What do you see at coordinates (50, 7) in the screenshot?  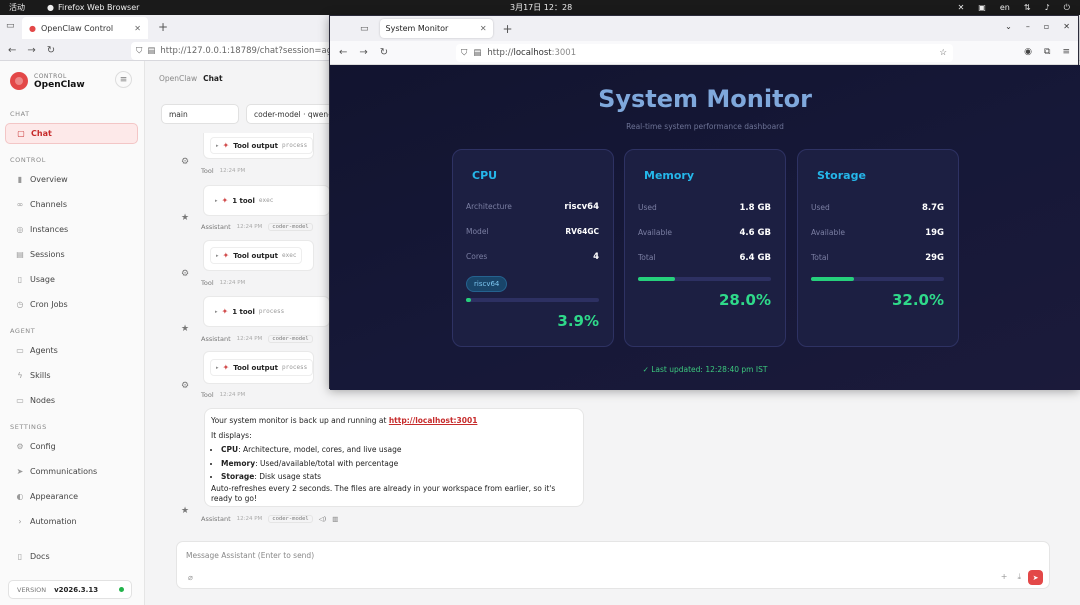 I see `firefox-icon: ●` at bounding box center [50, 7].